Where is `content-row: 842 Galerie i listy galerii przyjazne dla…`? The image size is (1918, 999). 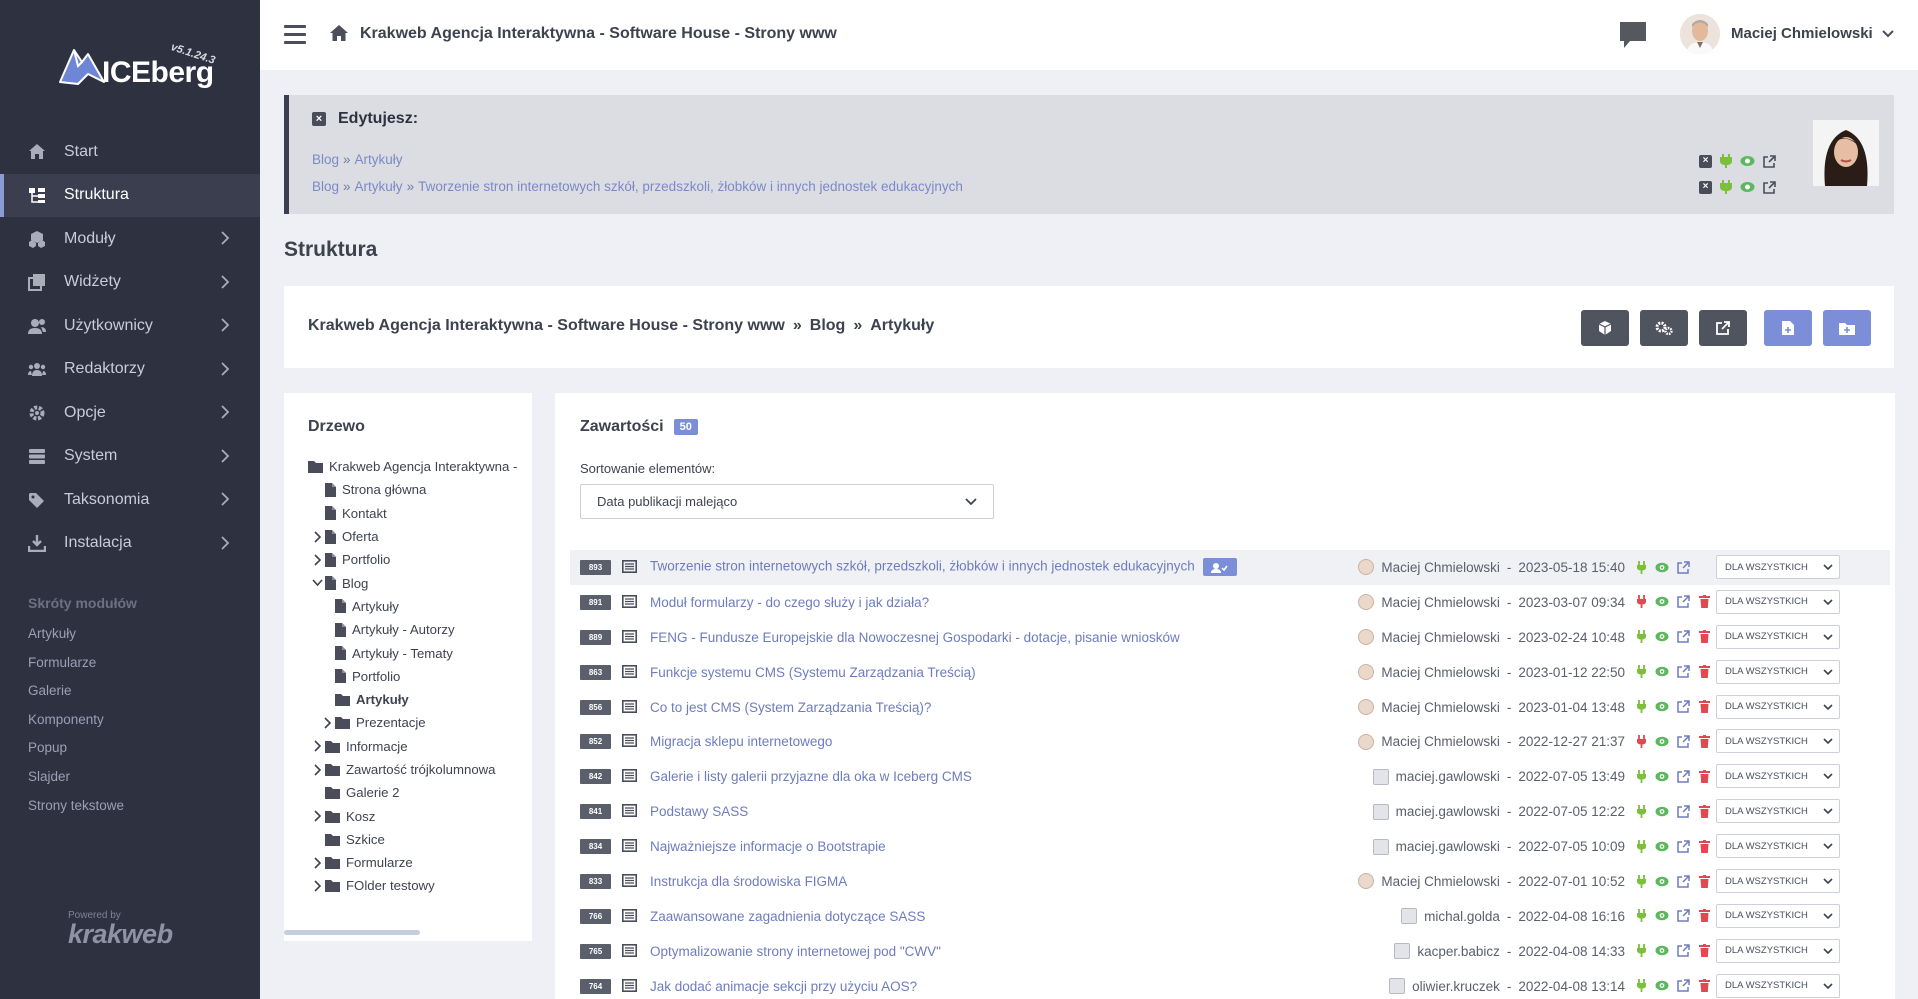 content-row: 842 Galerie i listy galerii przyjazne dla… is located at coordinates (1230, 776).